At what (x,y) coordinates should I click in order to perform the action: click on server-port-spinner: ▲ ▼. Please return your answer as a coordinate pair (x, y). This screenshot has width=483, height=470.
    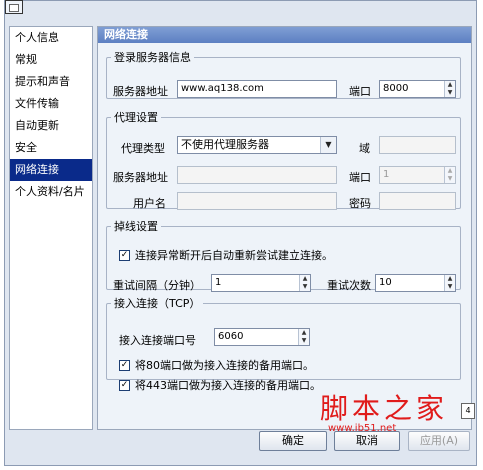
    Looking at the image, I should click on (449, 89).